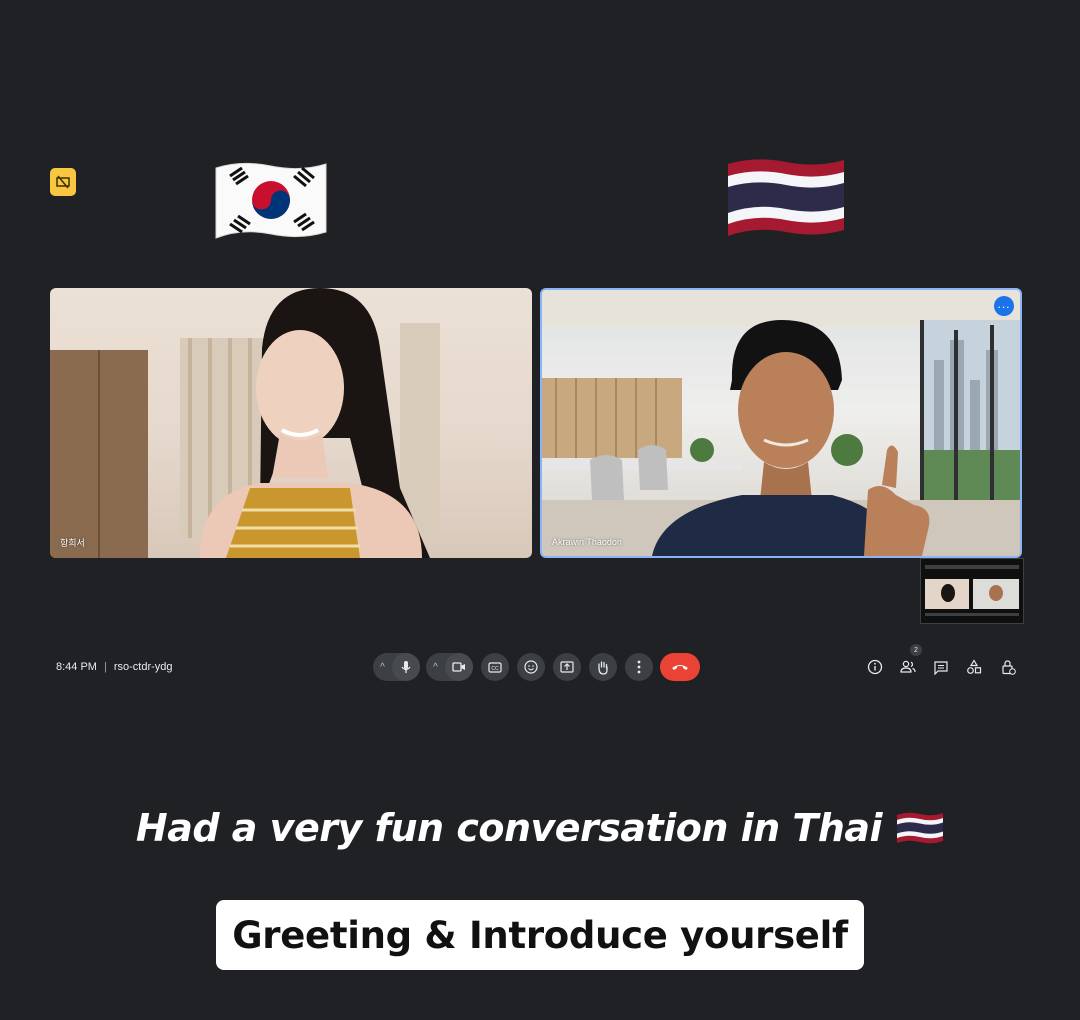  What do you see at coordinates (920, 828) in the screenshot?
I see `thailand-flag-small-icon` at bounding box center [920, 828].